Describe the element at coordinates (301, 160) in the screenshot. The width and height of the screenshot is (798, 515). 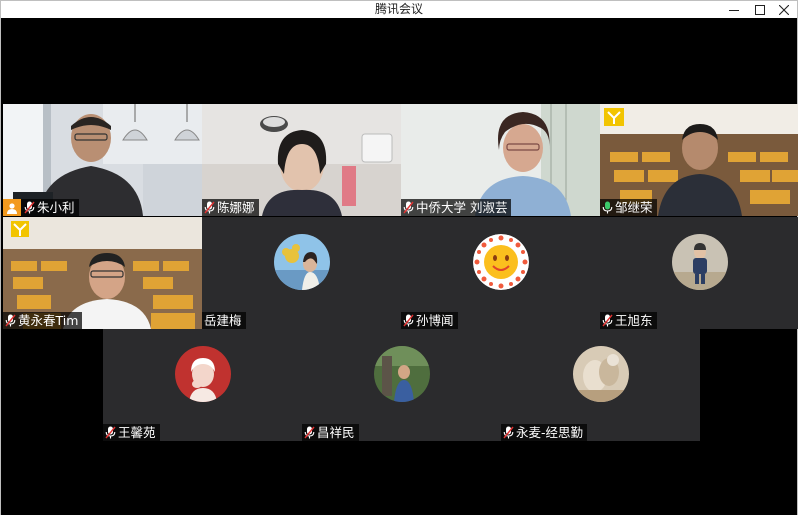
I see `participant-tile: 陈娜娜` at that location.